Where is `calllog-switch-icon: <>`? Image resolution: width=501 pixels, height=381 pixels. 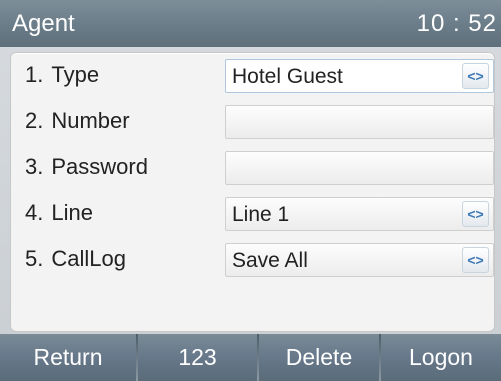
calllog-switch-icon: <> is located at coordinates (475, 260).